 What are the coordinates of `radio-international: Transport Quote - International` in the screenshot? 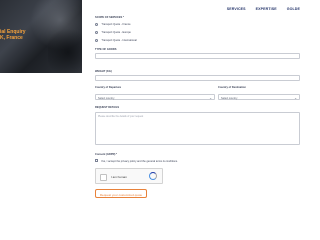 It's located at (116, 41).